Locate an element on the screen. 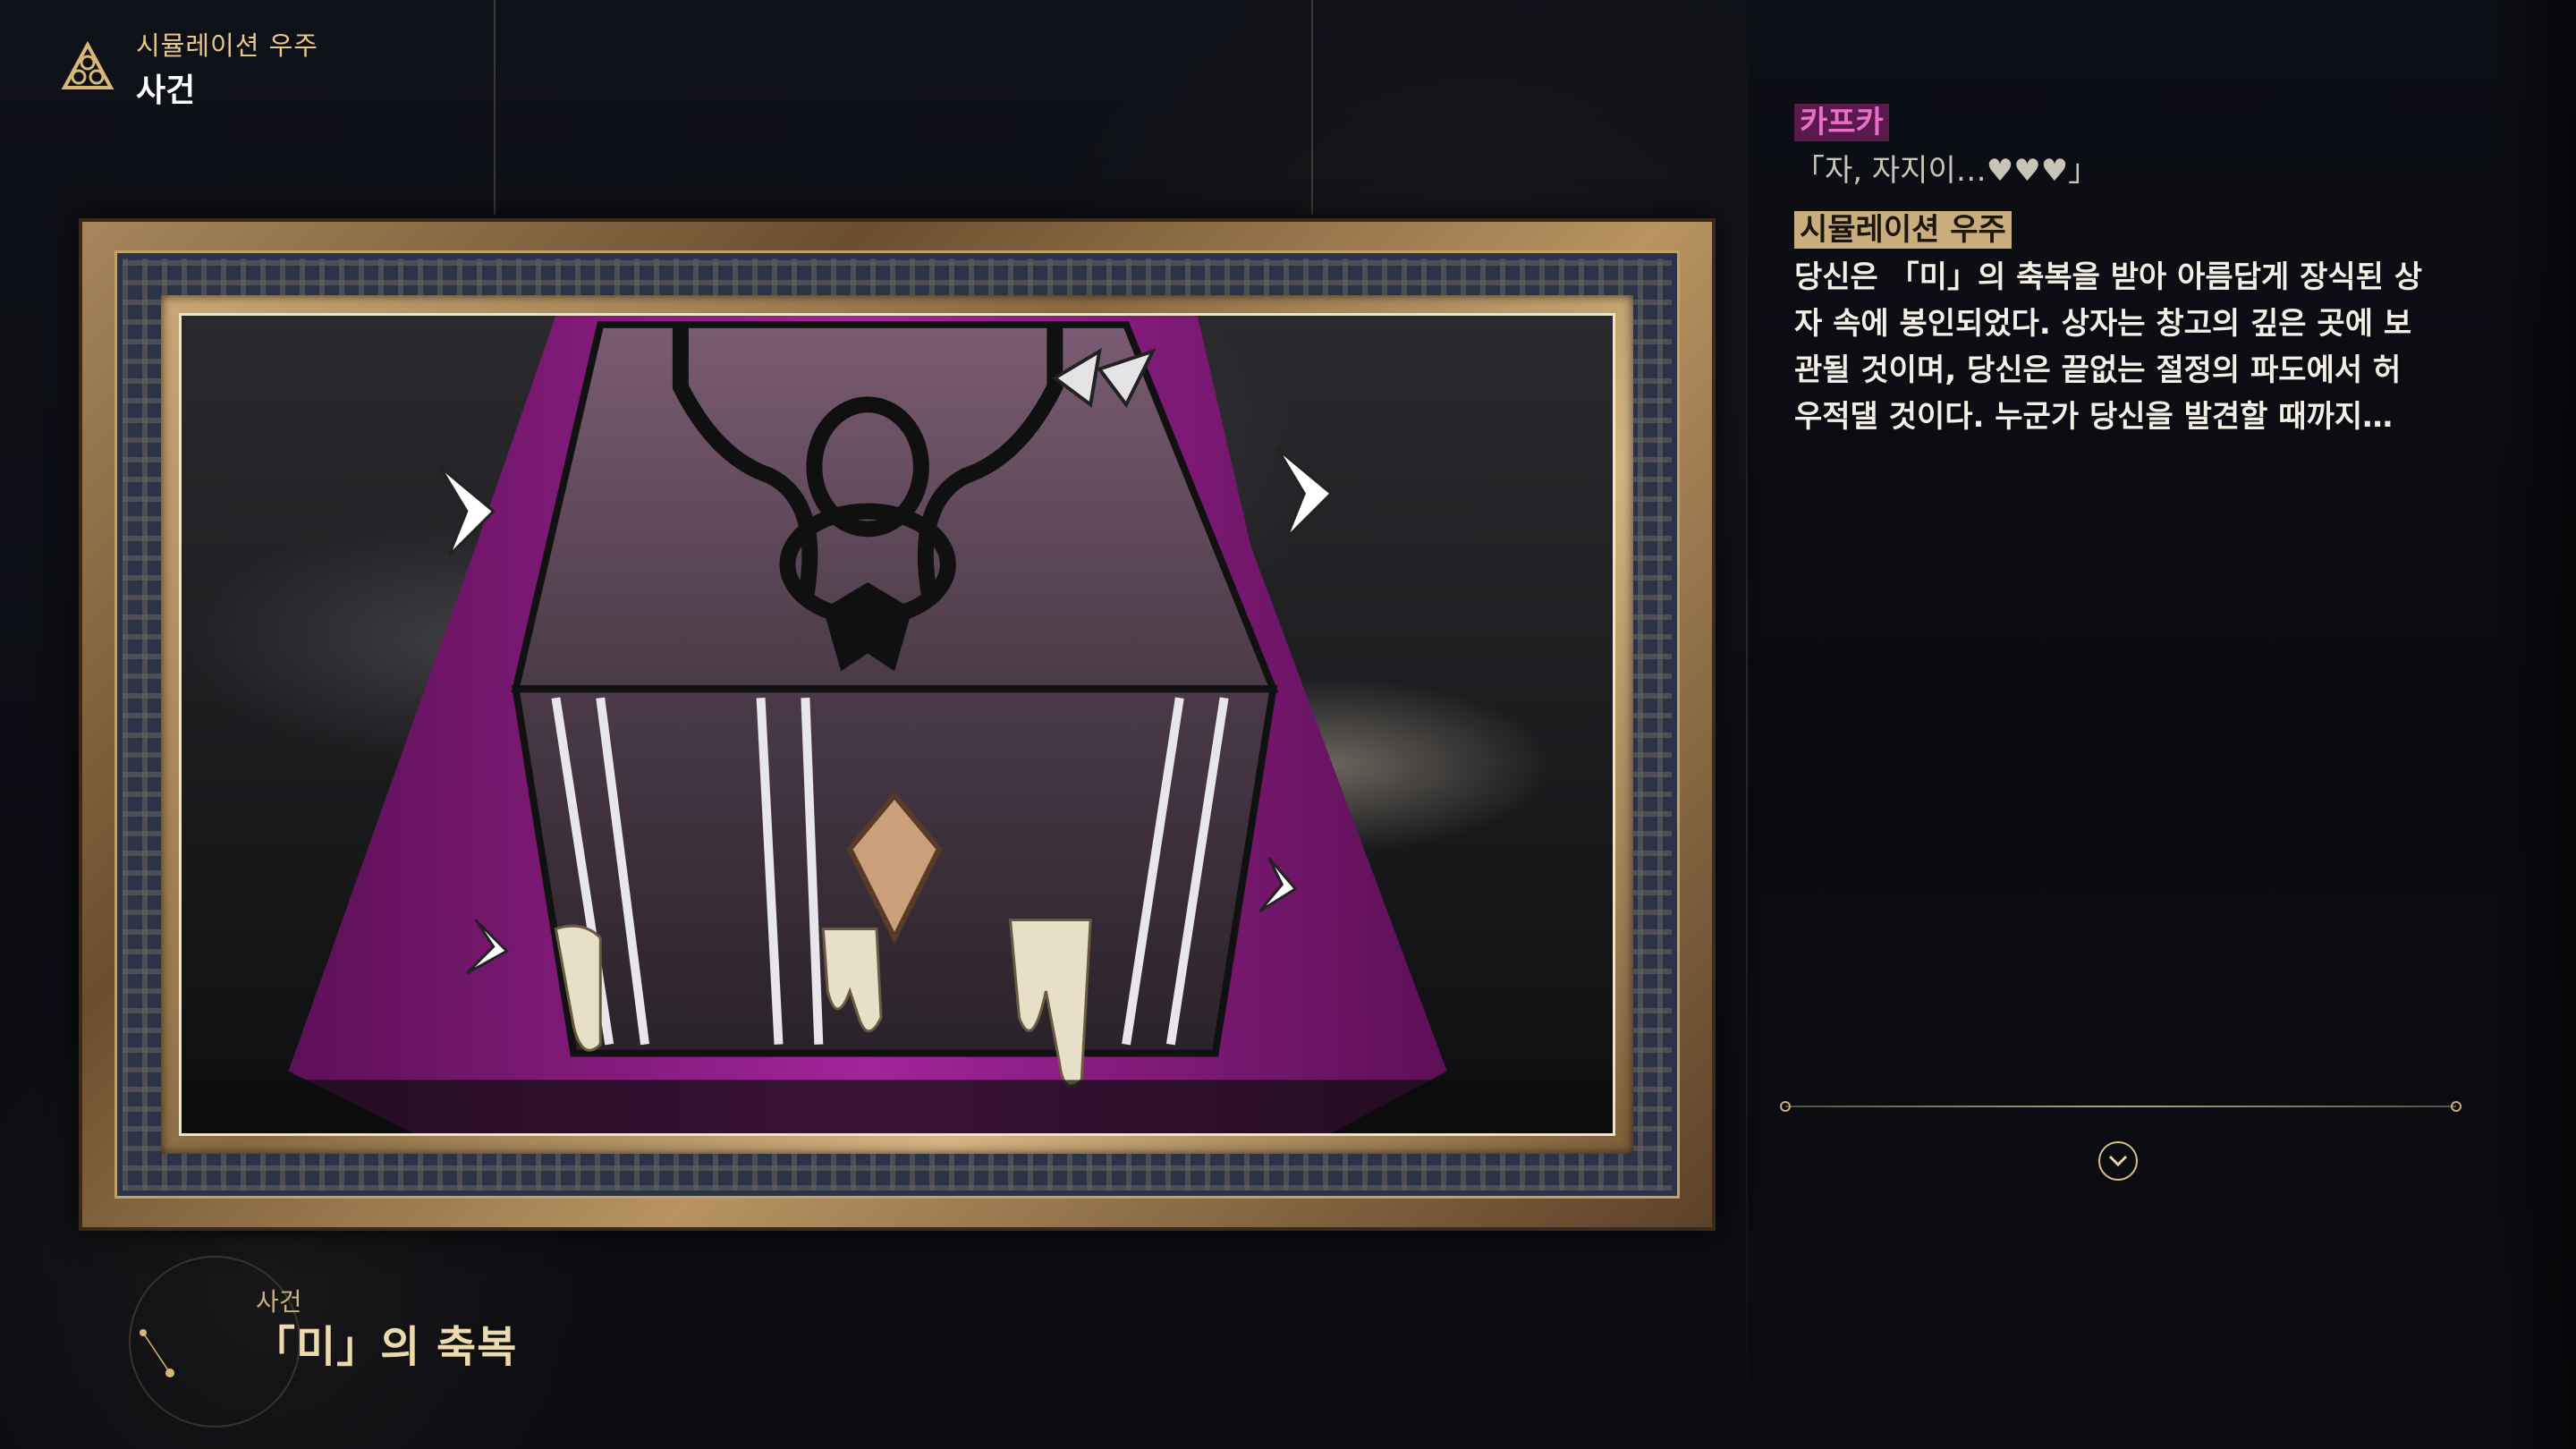  header-subtitle: 시뮬레이션 우주 is located at coordinates (227, 45).